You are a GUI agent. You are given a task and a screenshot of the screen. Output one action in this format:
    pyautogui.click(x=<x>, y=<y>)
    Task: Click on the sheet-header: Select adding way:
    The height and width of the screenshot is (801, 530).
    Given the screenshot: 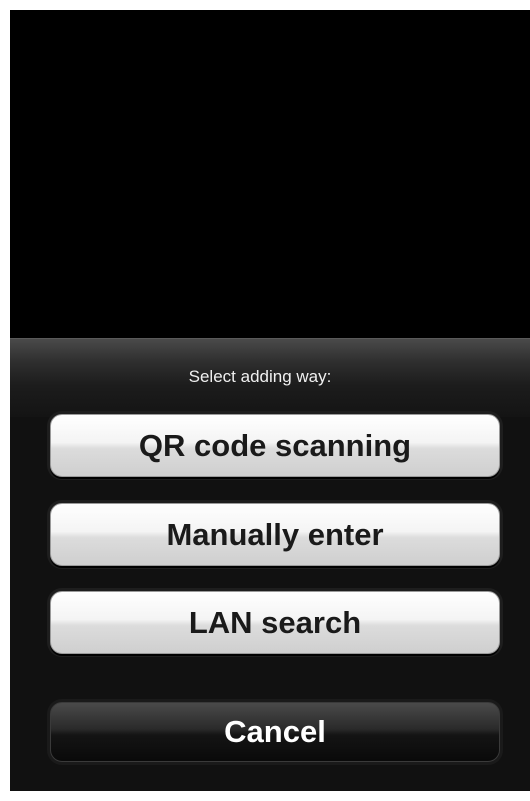 What is the action you would take?
    pyautogui.click(x=270, y=377)
    